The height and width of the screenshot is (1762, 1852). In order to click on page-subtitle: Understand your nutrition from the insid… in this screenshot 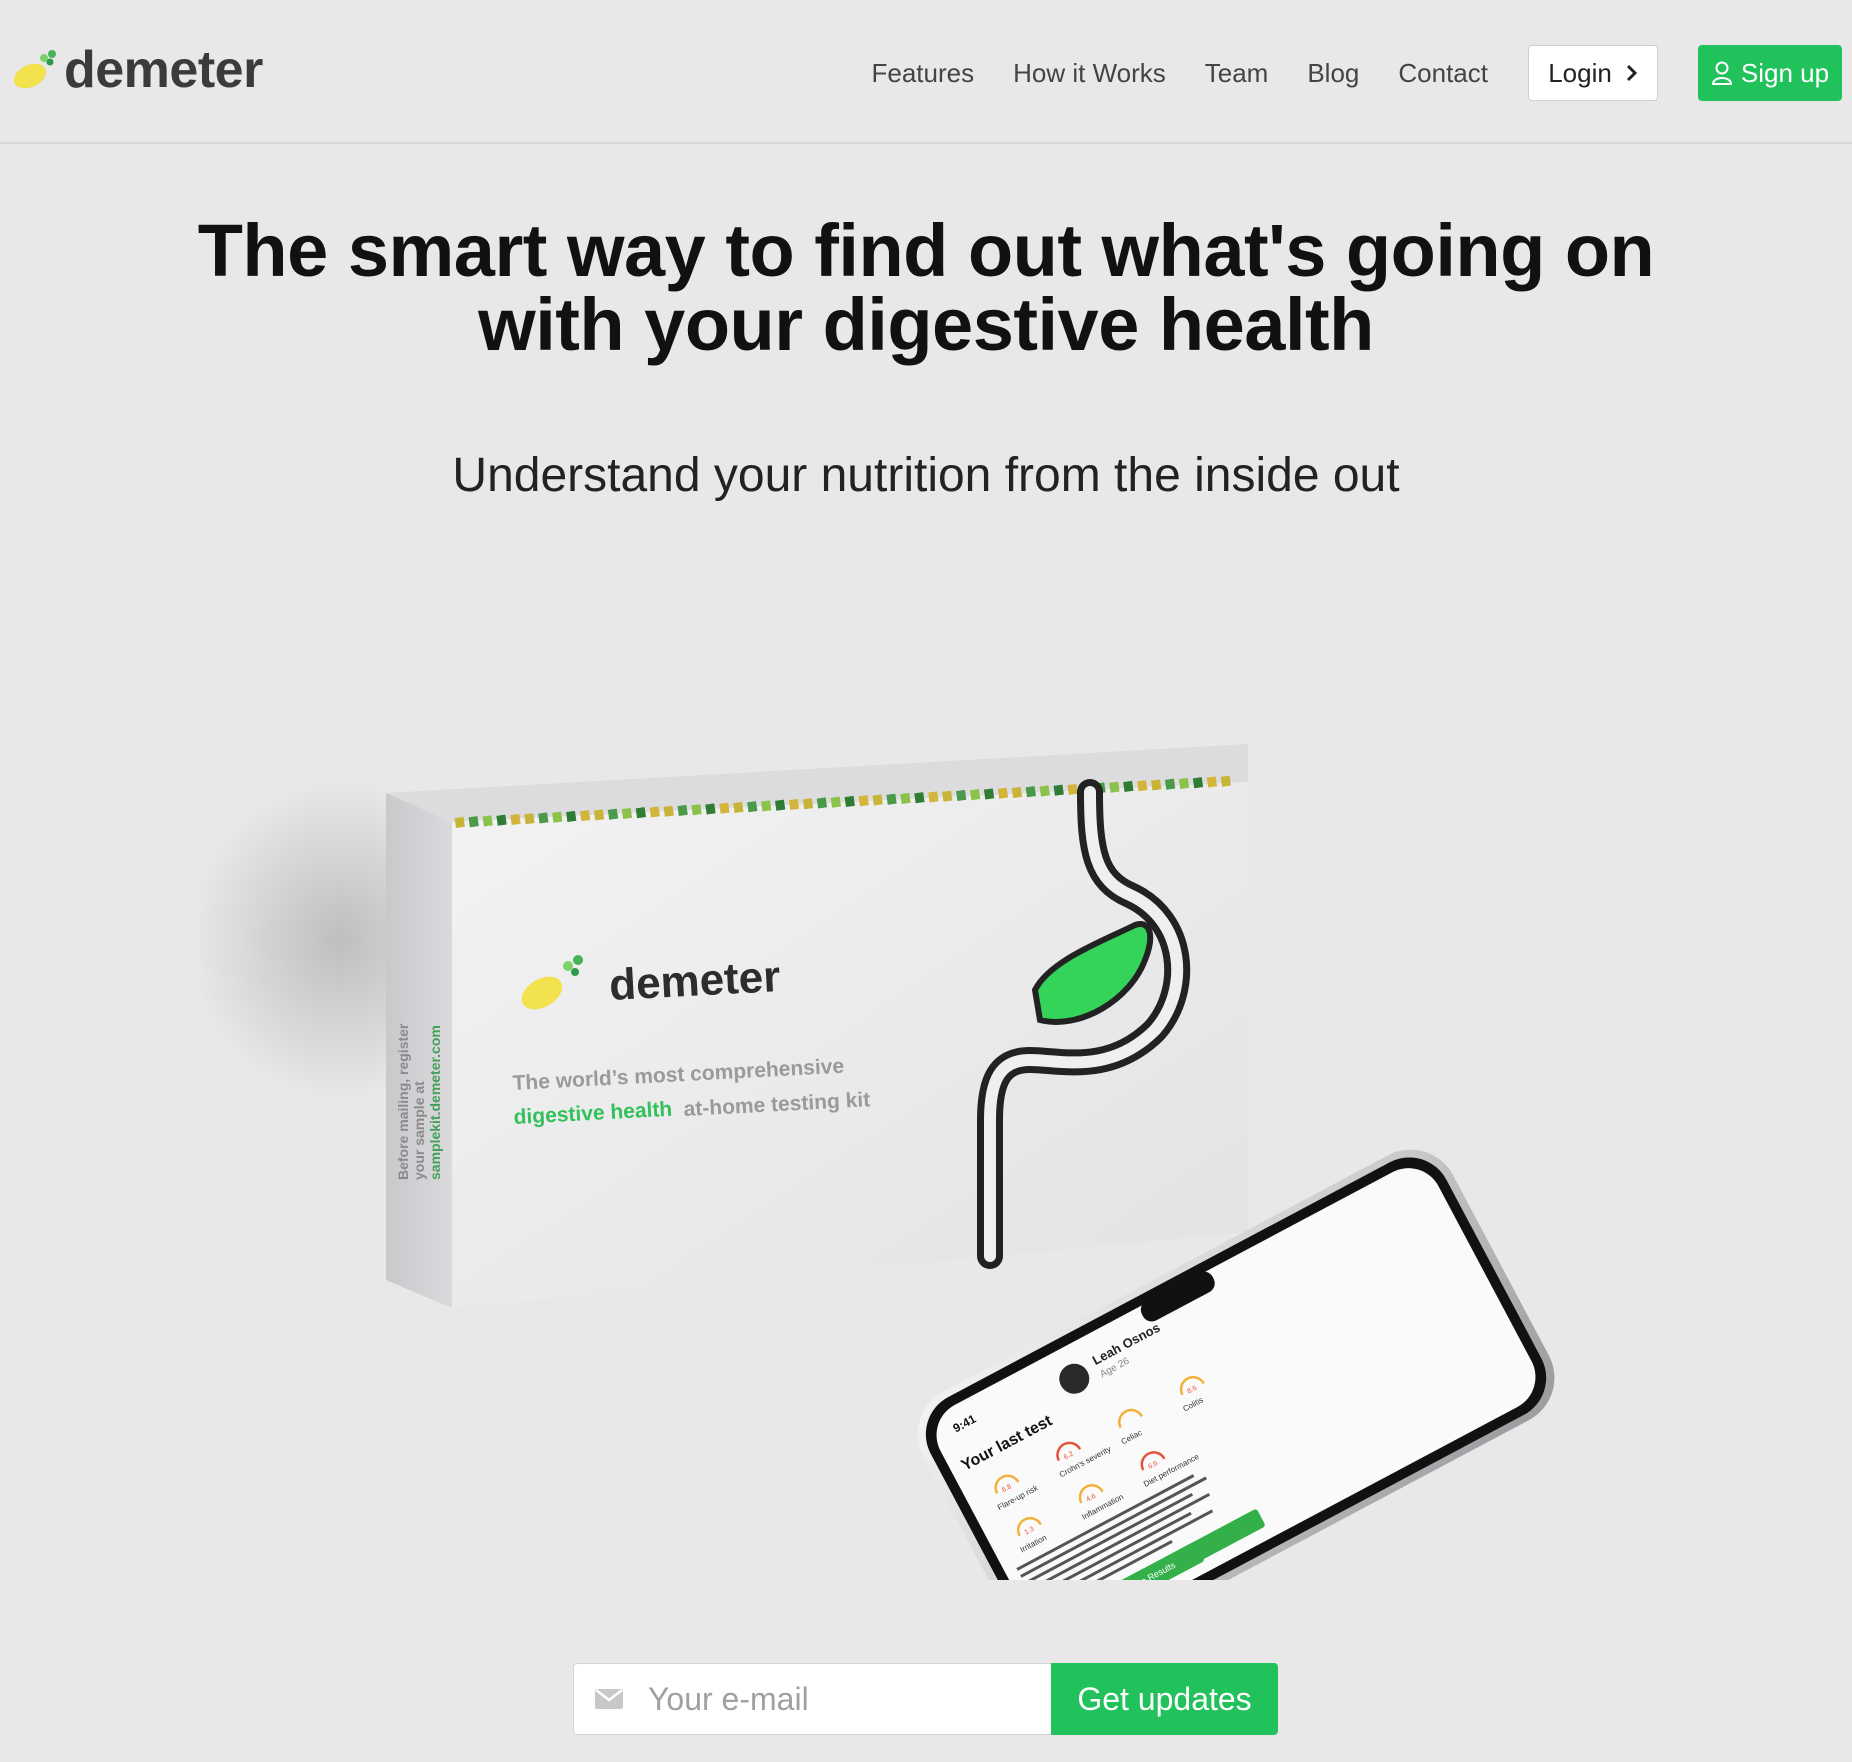, I will do `click(926, 475)`.